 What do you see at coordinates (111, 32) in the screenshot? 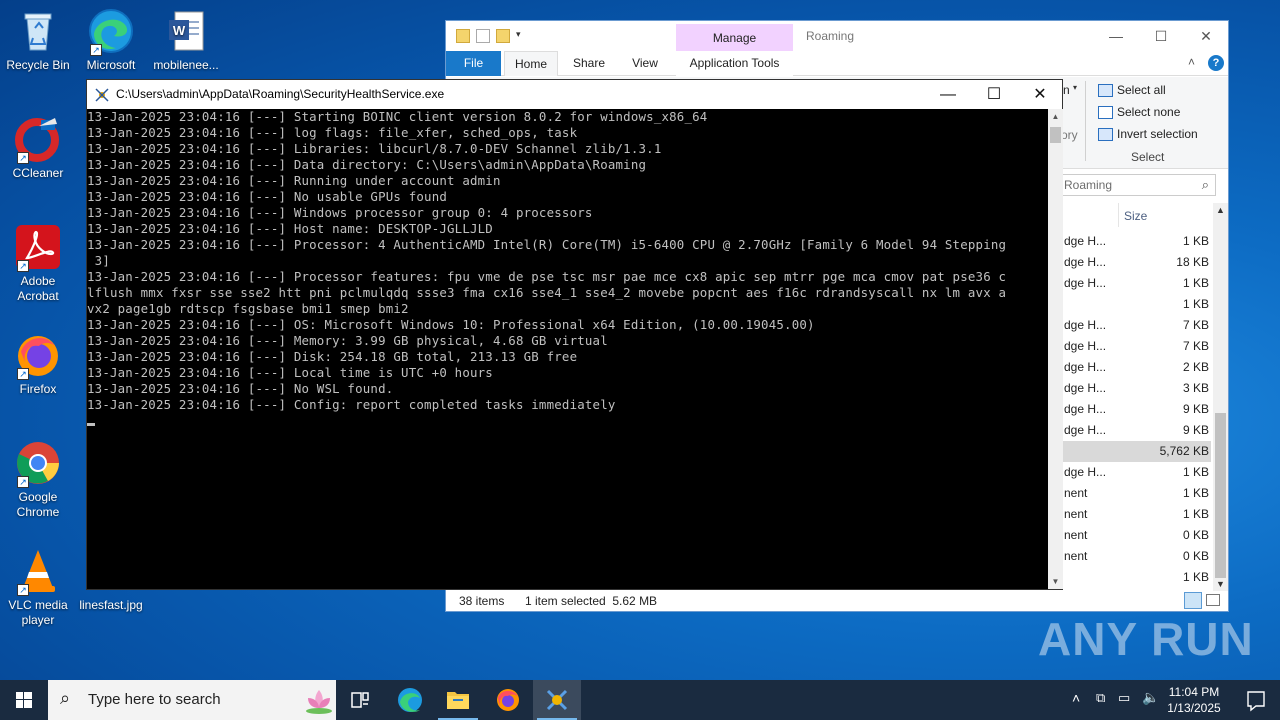
I see `edge-icon: ↗` at bounding box center [111, 32].